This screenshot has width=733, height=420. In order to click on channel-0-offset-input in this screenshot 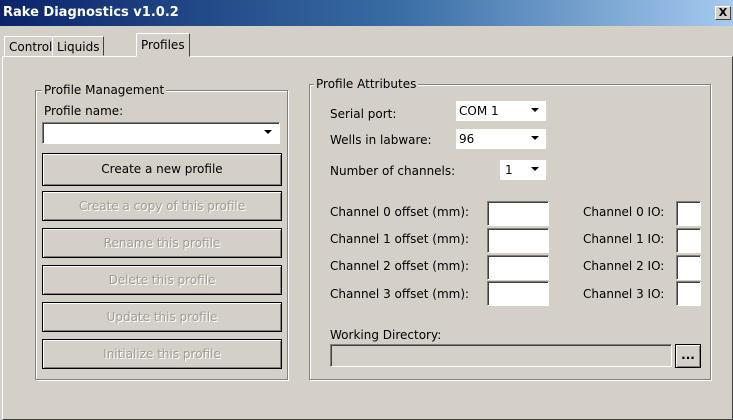, I will do `click(518, 213)`.